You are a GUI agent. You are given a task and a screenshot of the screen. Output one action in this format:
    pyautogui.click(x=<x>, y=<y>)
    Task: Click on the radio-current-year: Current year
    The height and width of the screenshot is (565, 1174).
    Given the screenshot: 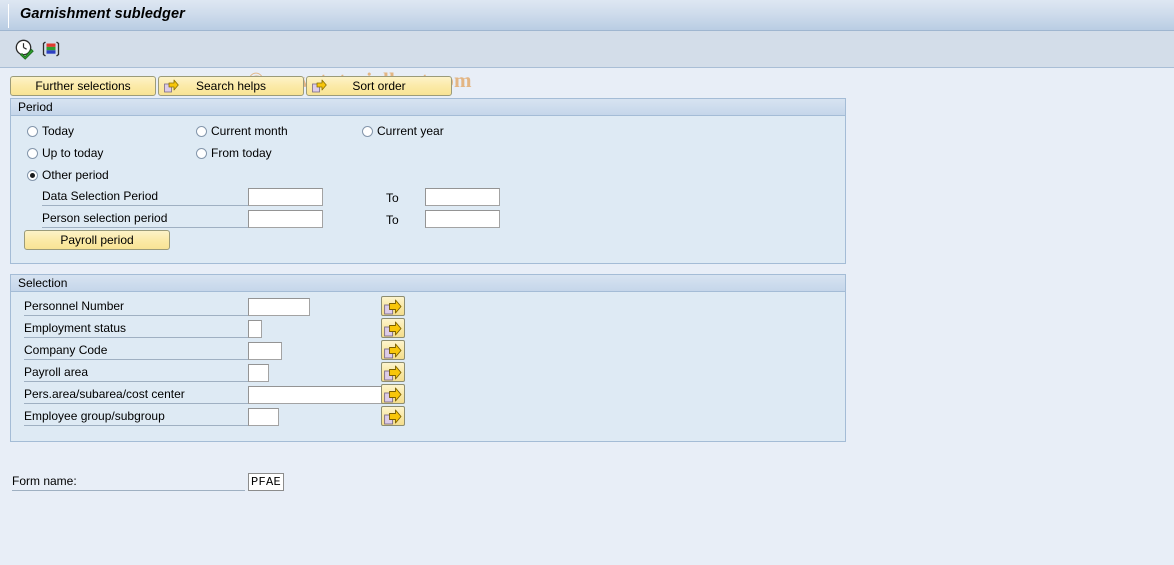 What is the action you would take?
    pyautogui.click(x=403, y=131)
    